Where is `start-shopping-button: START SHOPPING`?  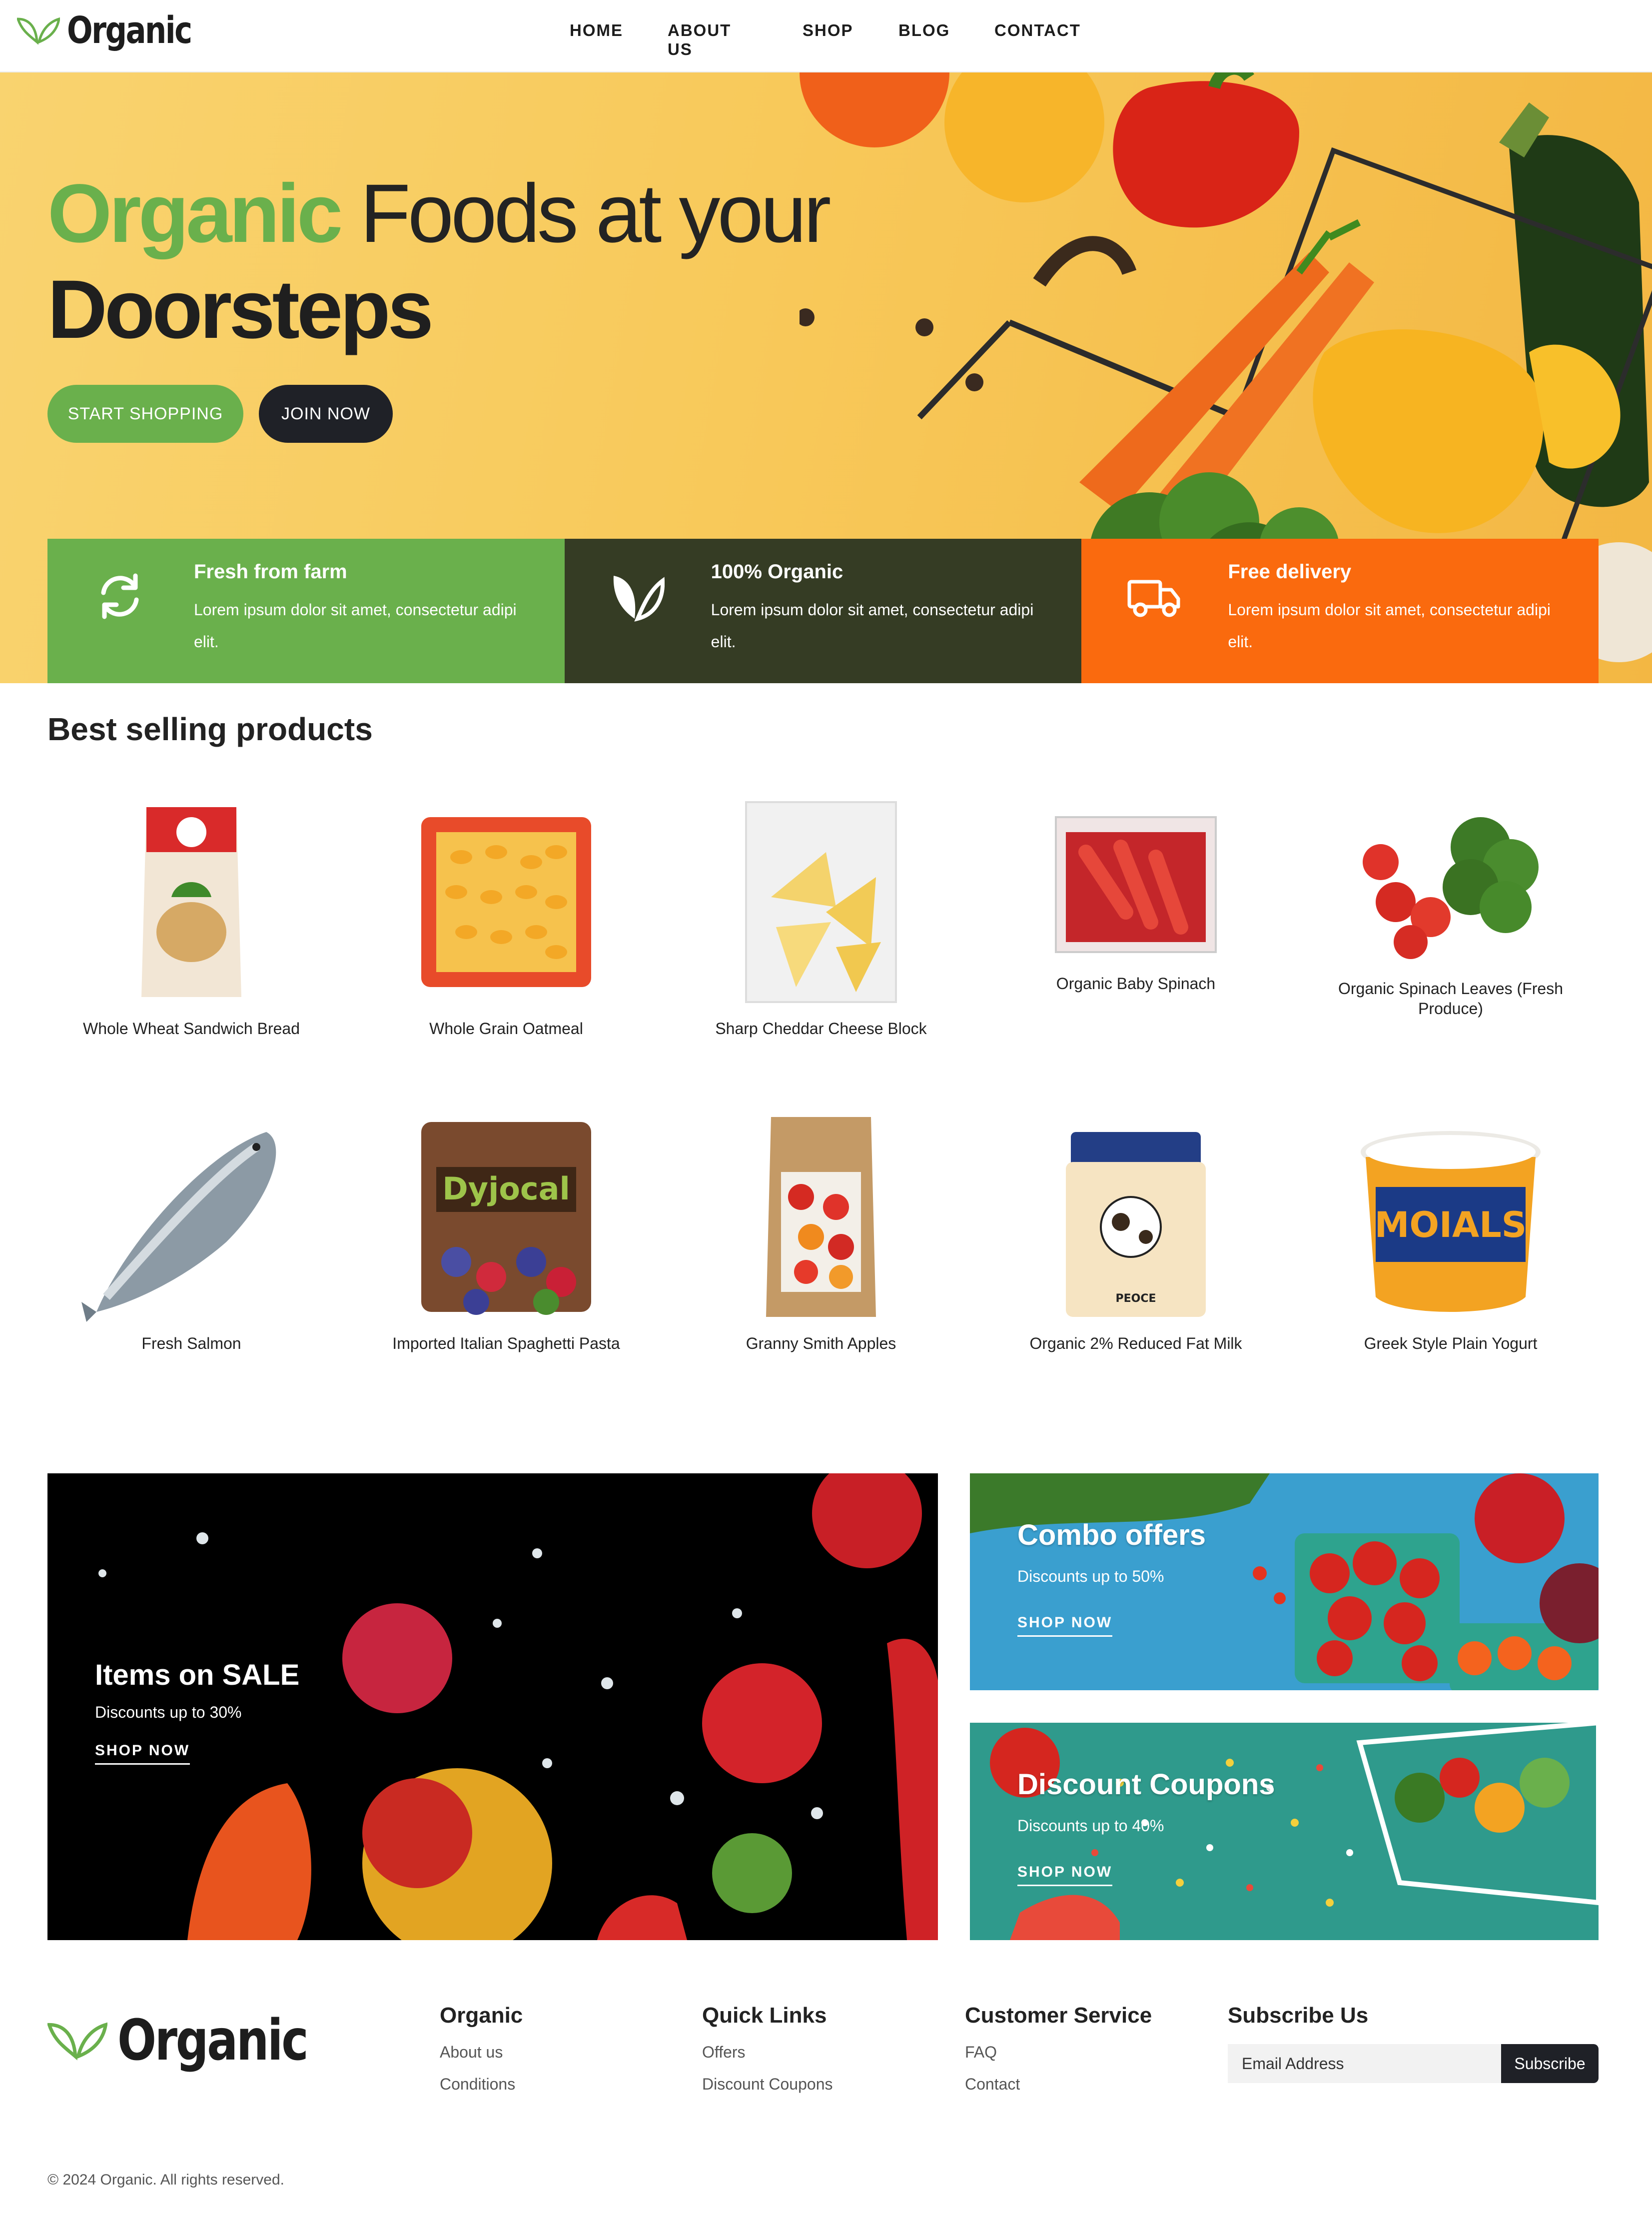 start-shopping-button: START SHOPPING is located at coordinates (145, 414).